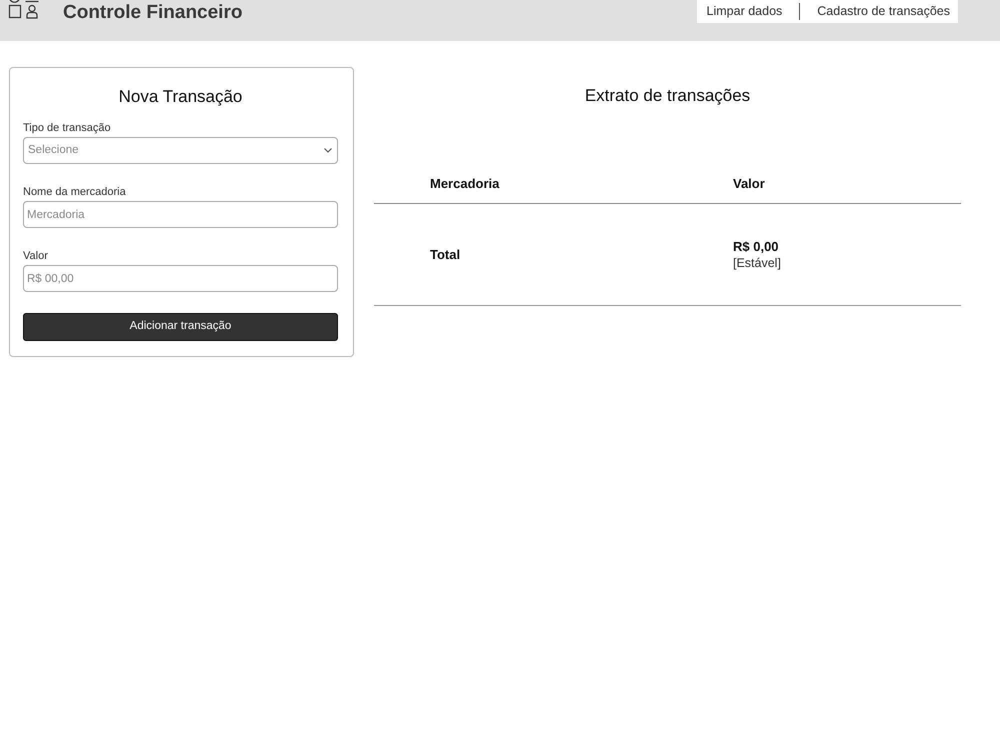 The width and height of the screenshot is (1000, 750). Describe the element at coordinates (181, 97) in the screenshot. I see `form-title: Nova Transação` at that location.